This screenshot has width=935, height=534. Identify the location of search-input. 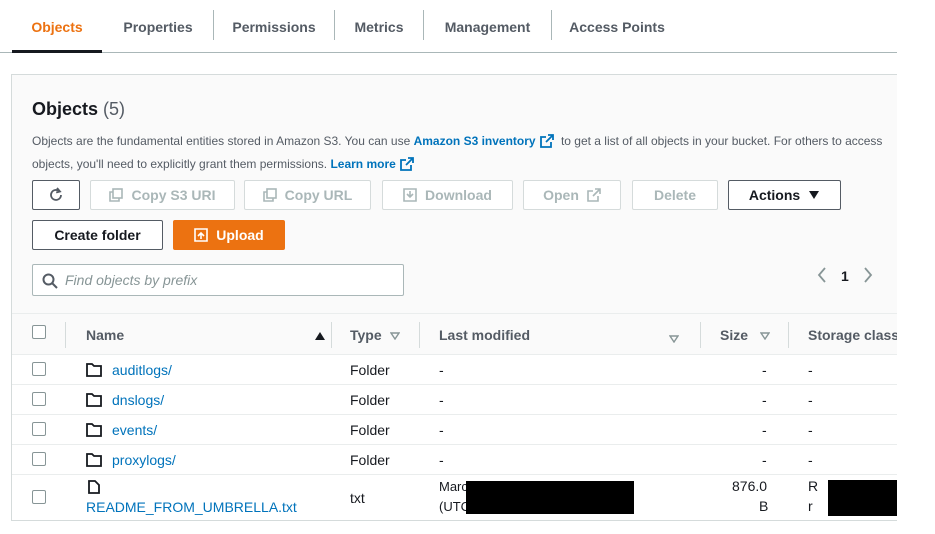
(228, 280).